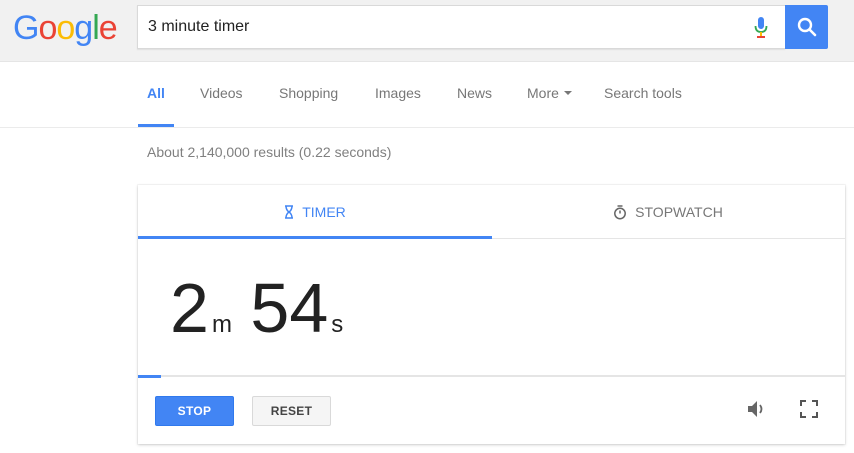  What do you see at coordinates (156, 125) in the screenshot?
I see `active-tab-indicator` at bounding box center [156, 125].